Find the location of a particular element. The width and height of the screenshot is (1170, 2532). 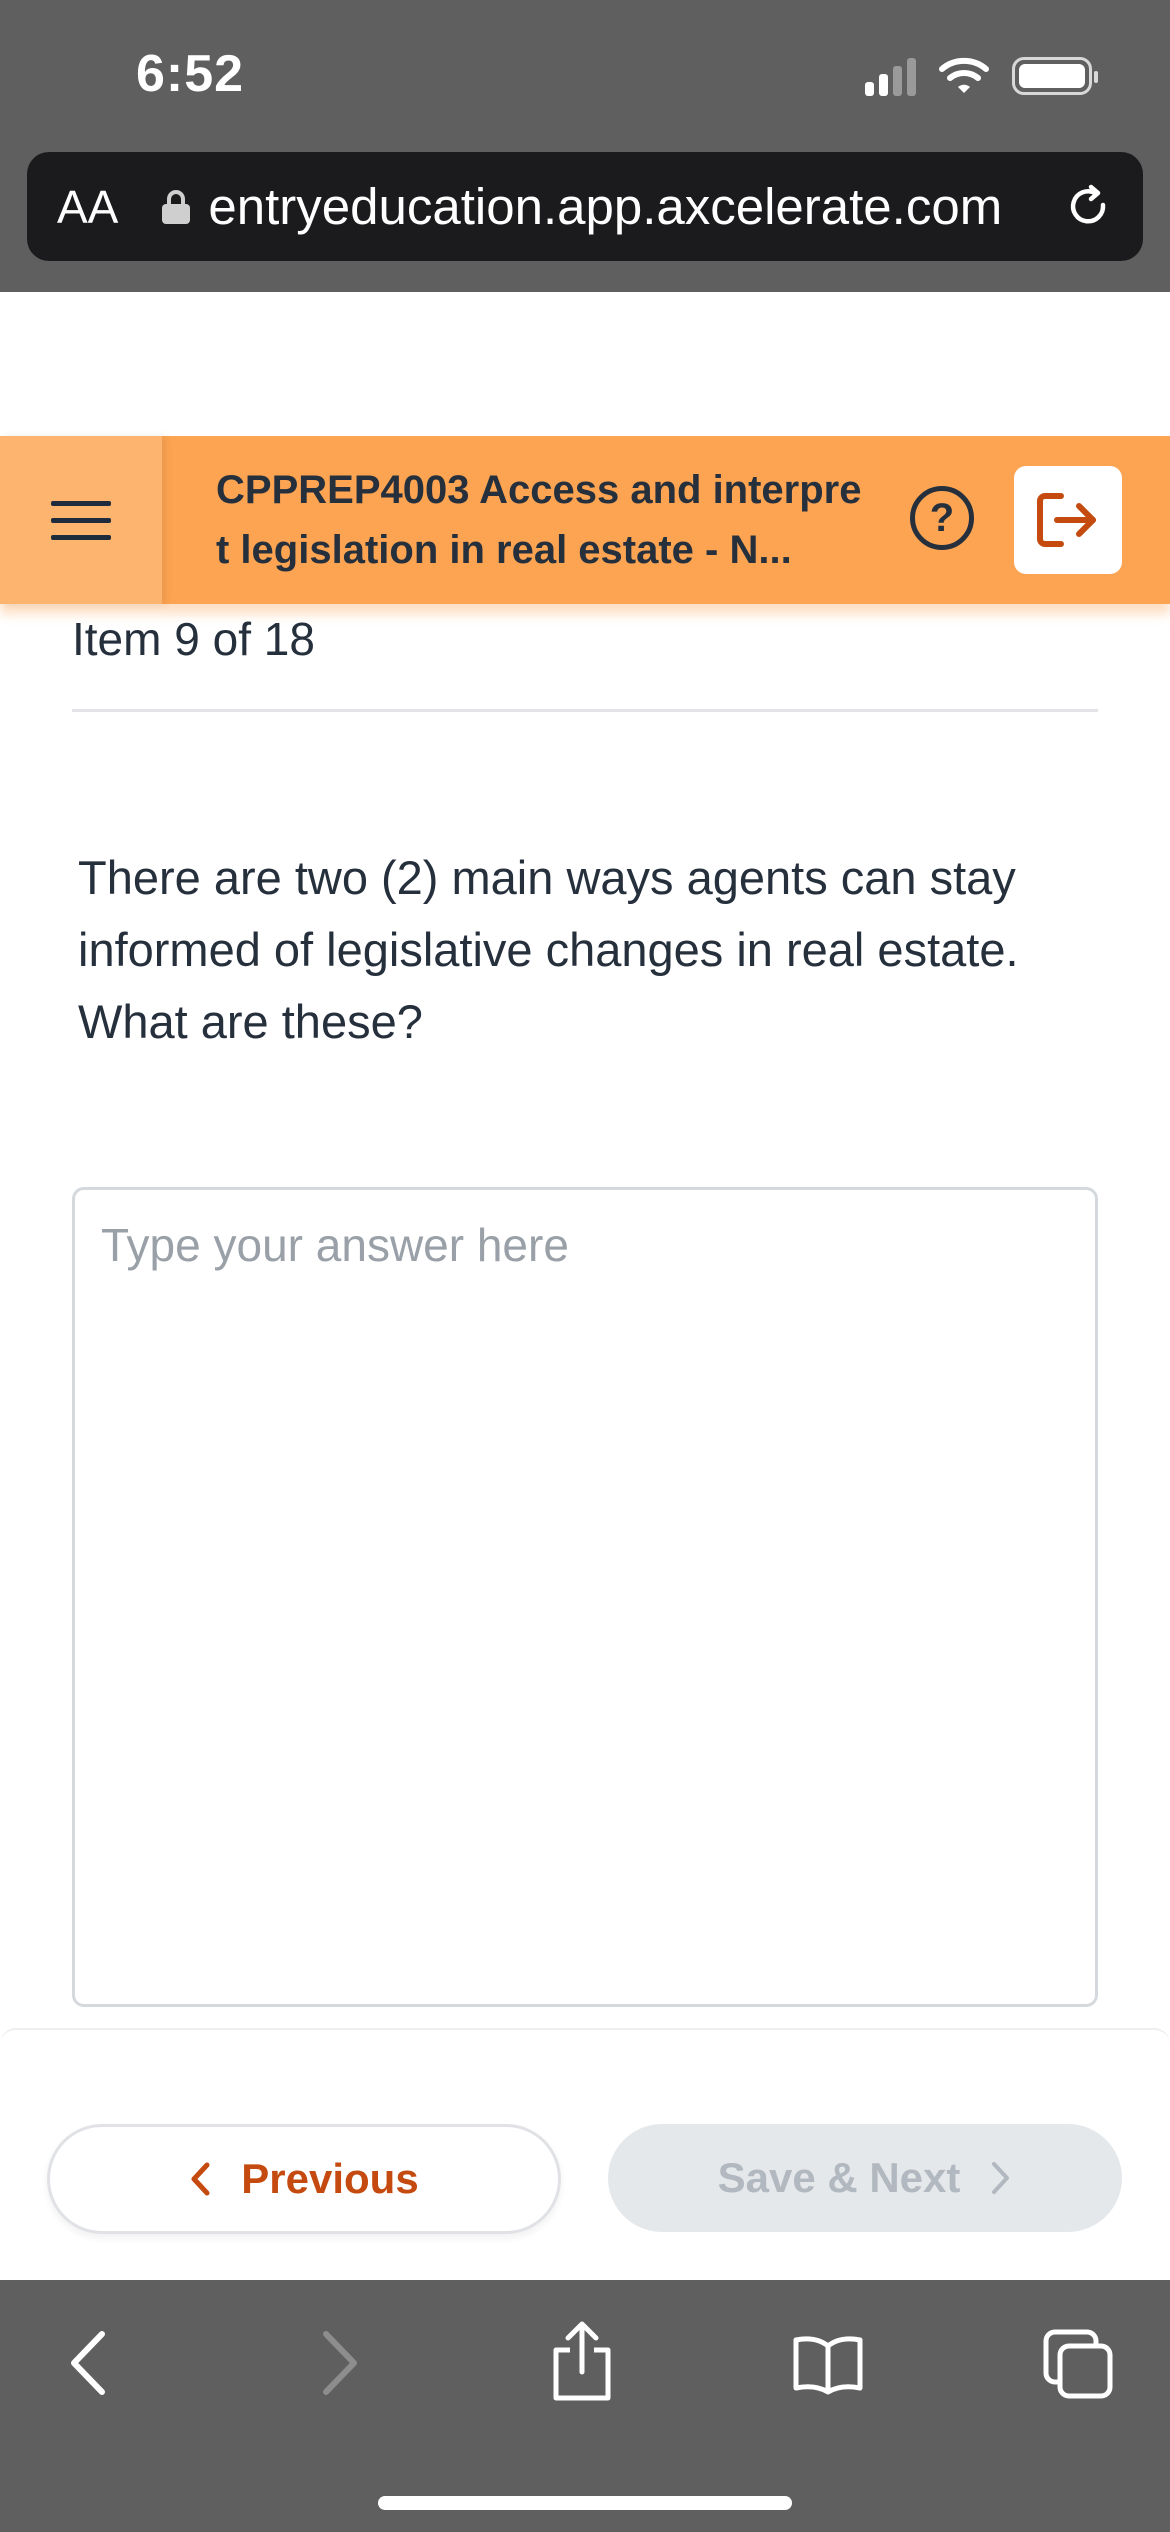

battery-icon is located at coordinates (1055, 76).